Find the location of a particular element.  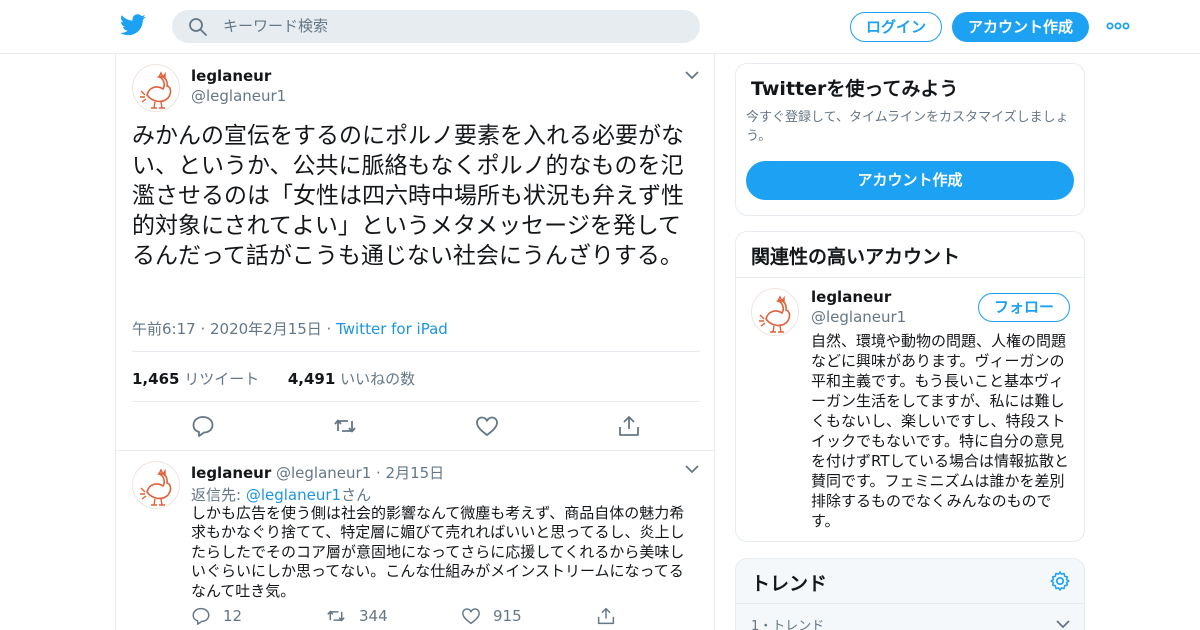

timestamp-text: 午前6:17 · 2020年2月15日 · is located at coordinates (234, 329).